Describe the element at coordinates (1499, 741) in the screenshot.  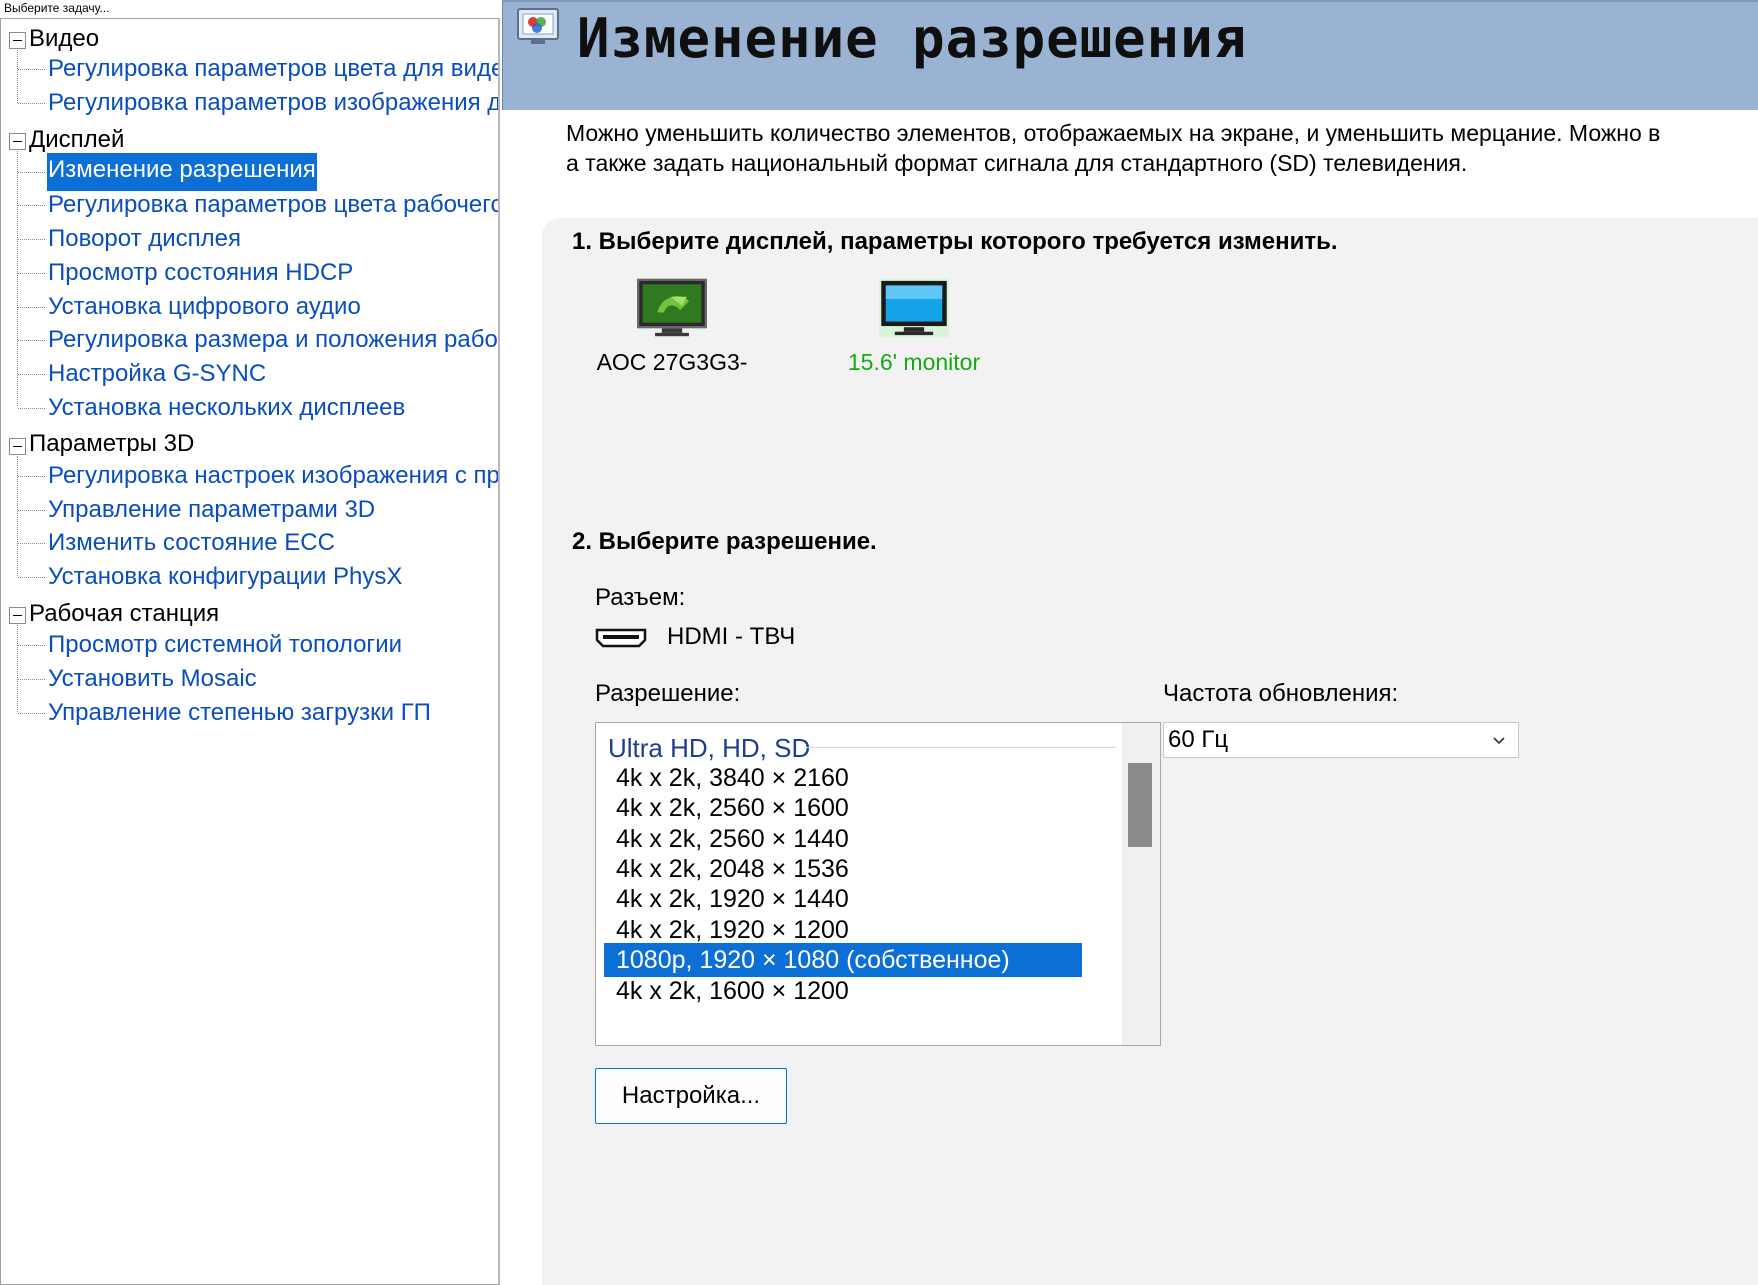
I see `chevron-down-icon` at that location.